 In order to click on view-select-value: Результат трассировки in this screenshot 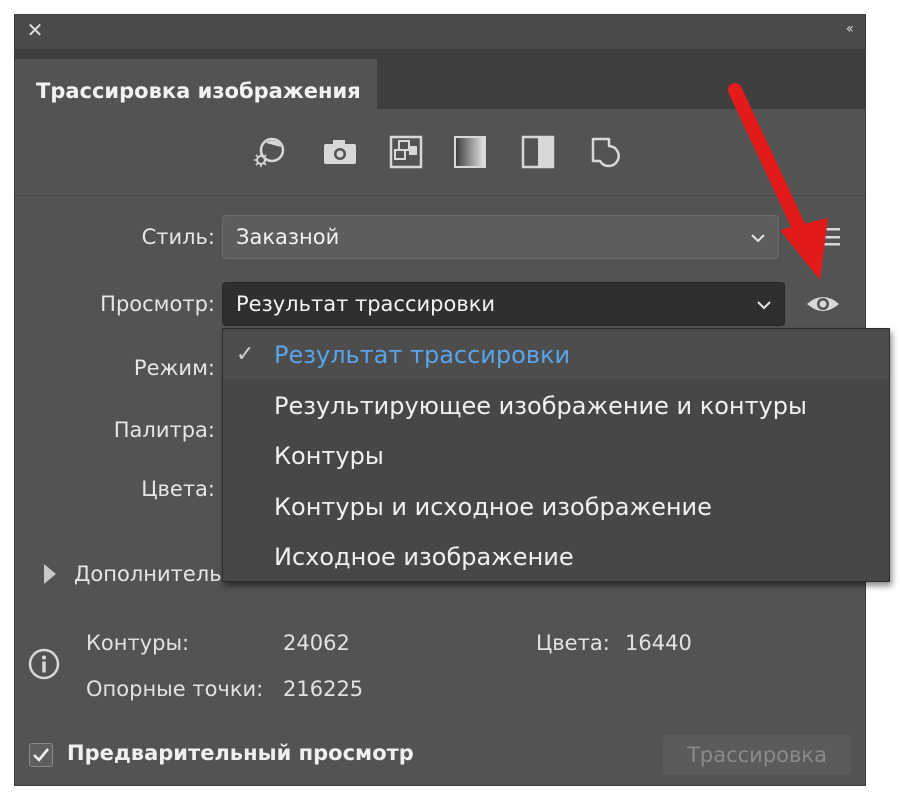, I will do `click(366, 304)`.